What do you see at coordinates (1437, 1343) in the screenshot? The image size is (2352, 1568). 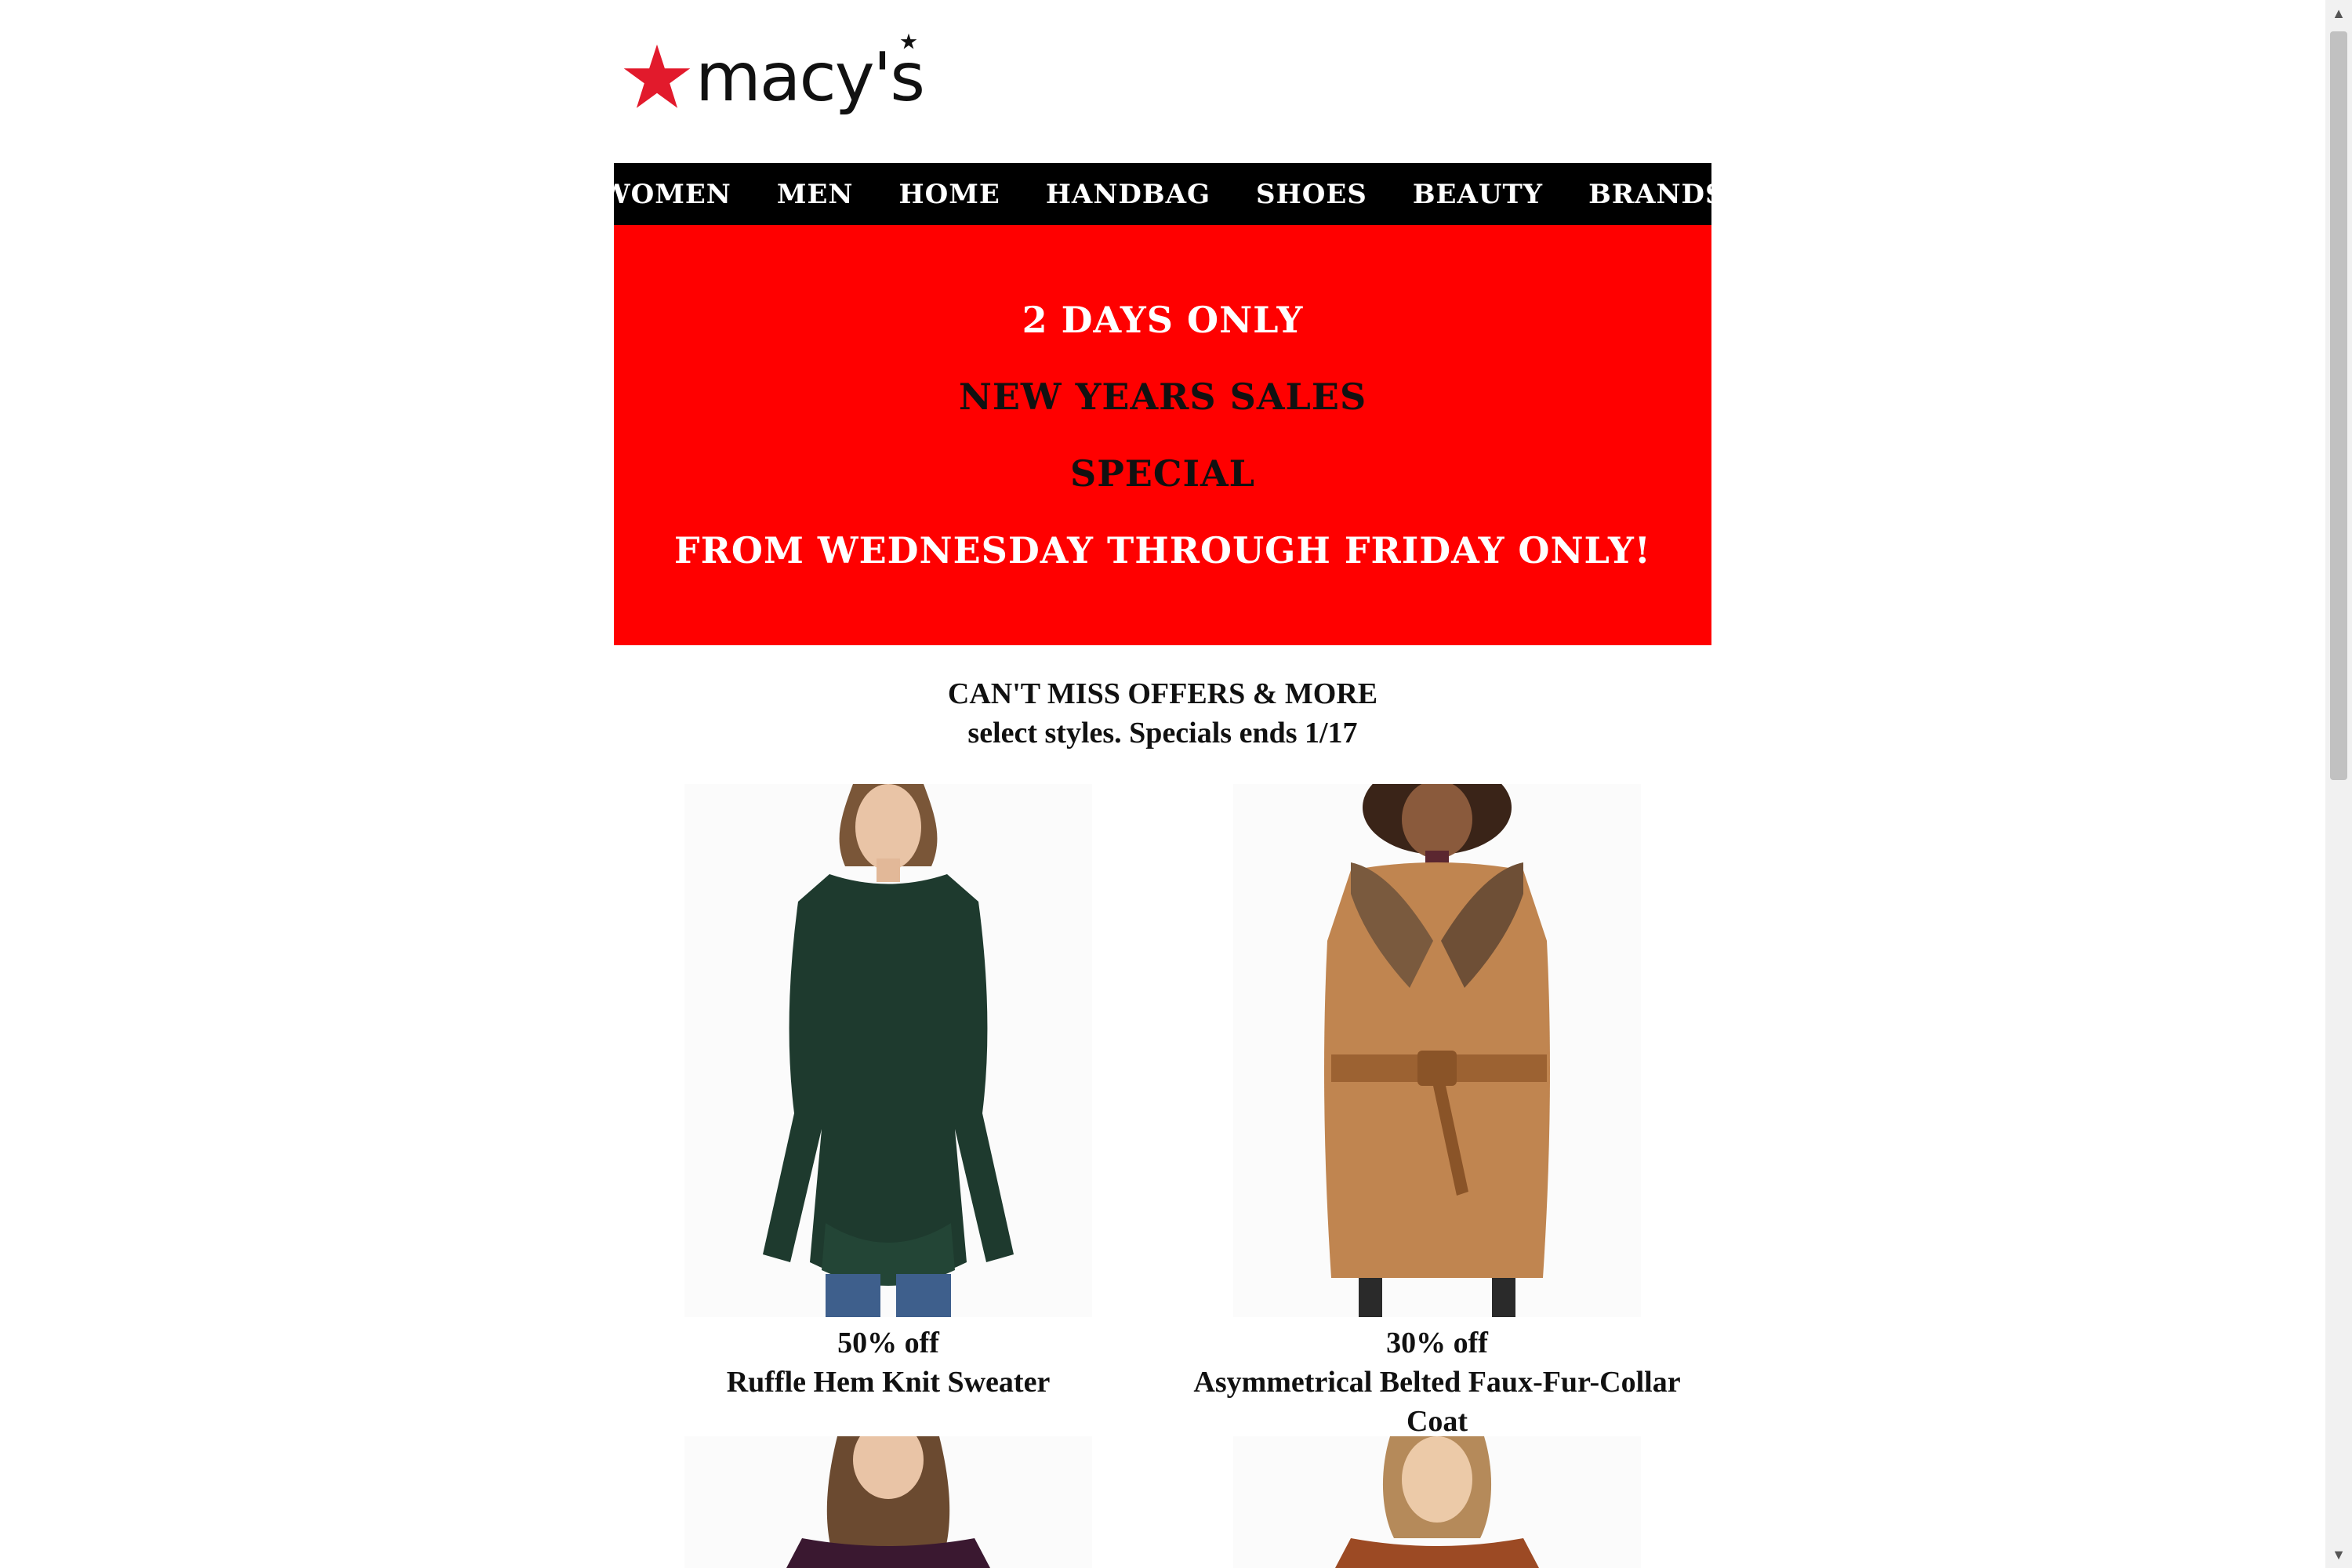 I see `product-discount: 30% off` at bounding box center [1437, 1343].